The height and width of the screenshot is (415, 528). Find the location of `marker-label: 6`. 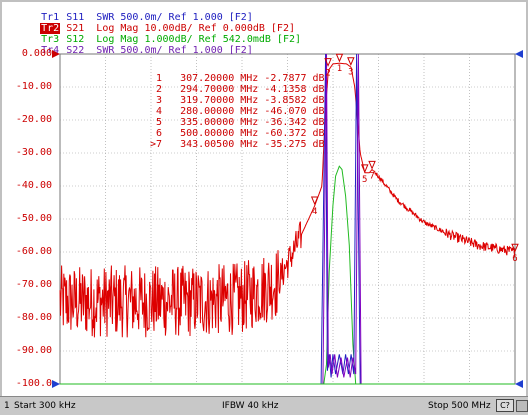

marker-label: 6 is located at coordinates (514, 259).